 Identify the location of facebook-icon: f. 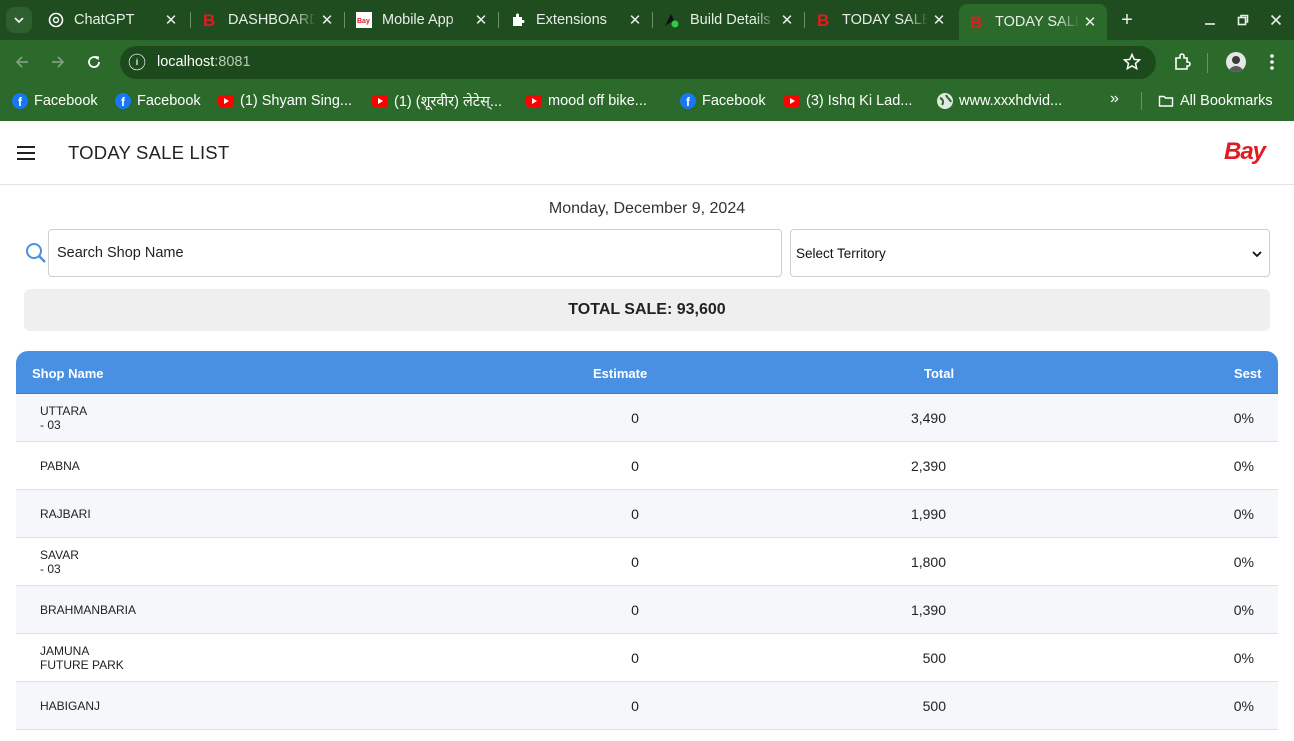
(123, 101).